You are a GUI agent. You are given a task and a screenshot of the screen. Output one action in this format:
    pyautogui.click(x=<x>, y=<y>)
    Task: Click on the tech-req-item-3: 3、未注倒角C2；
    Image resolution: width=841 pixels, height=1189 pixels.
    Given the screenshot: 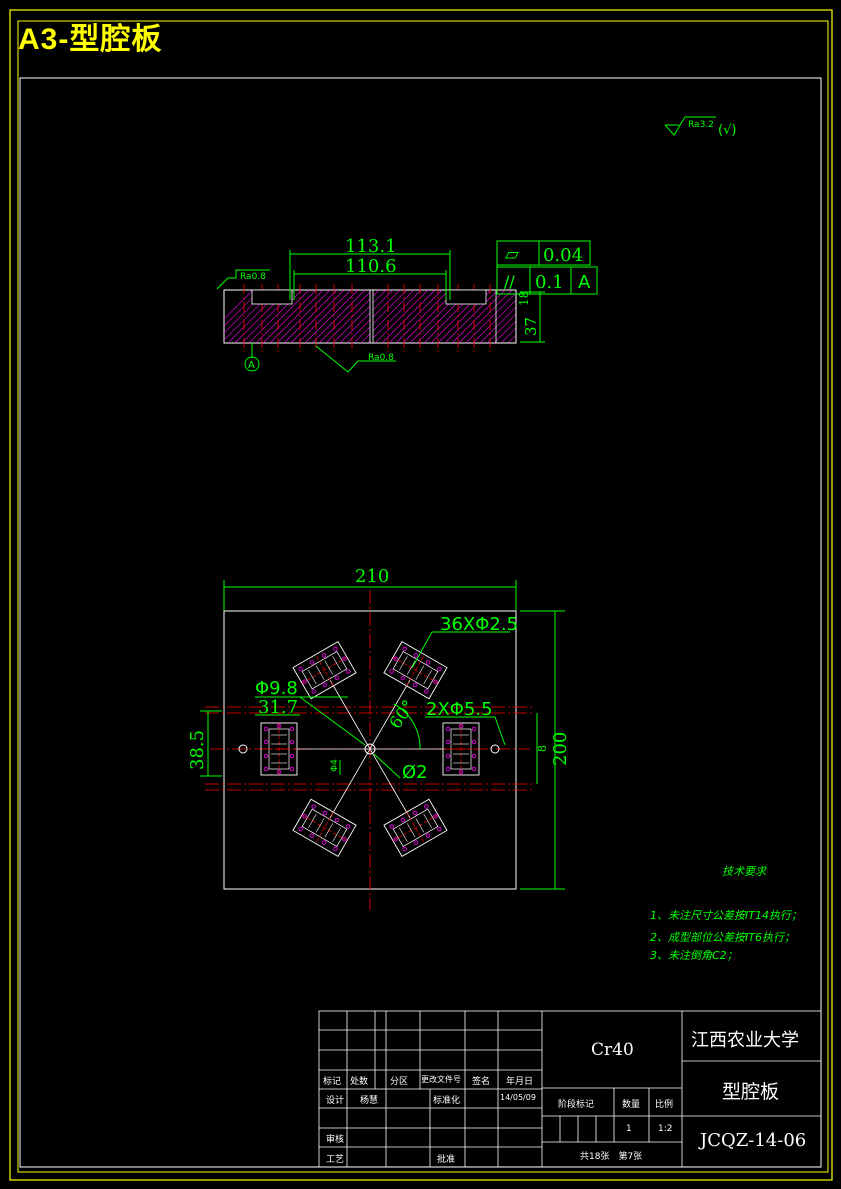 What is the action you would take?
    pyautogui.click(x=694, y=955)
    